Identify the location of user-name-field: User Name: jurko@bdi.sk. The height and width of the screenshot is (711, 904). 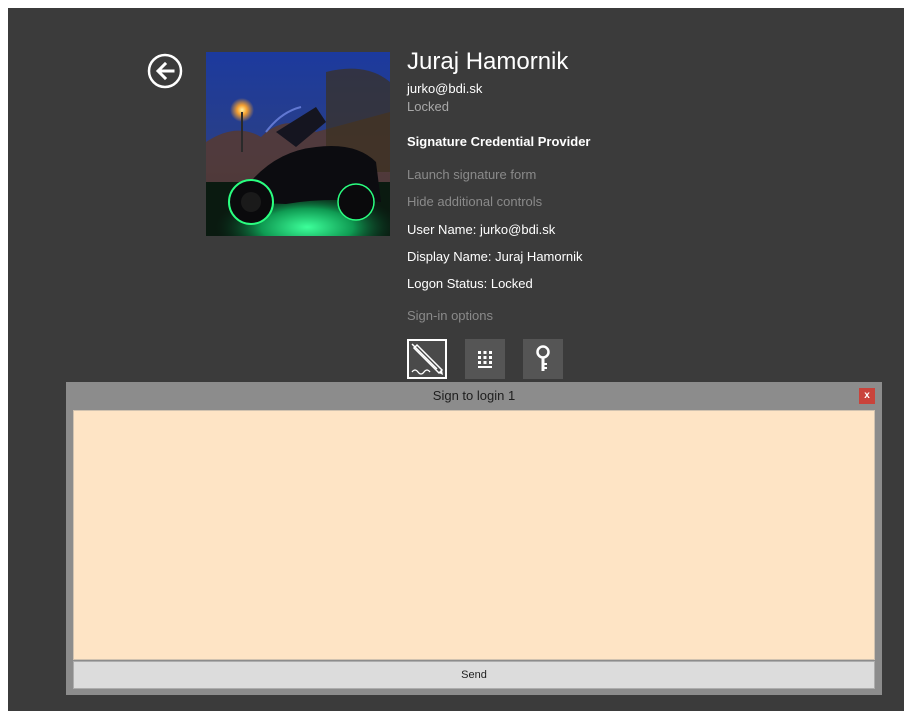
(481, 229).